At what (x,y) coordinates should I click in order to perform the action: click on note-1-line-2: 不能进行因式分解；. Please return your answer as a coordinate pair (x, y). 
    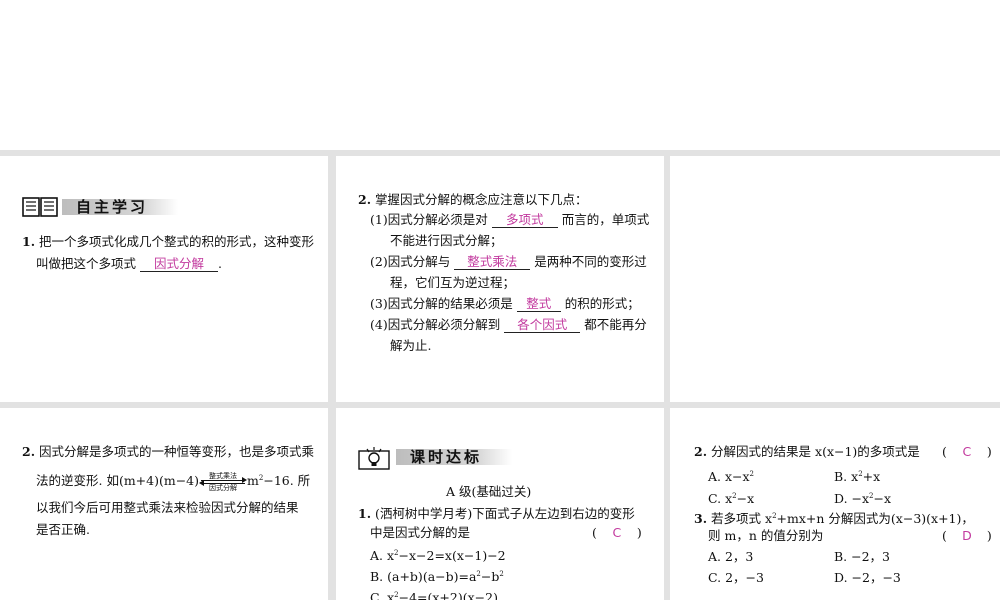
    Looking at the image, I should click on (446, 240).